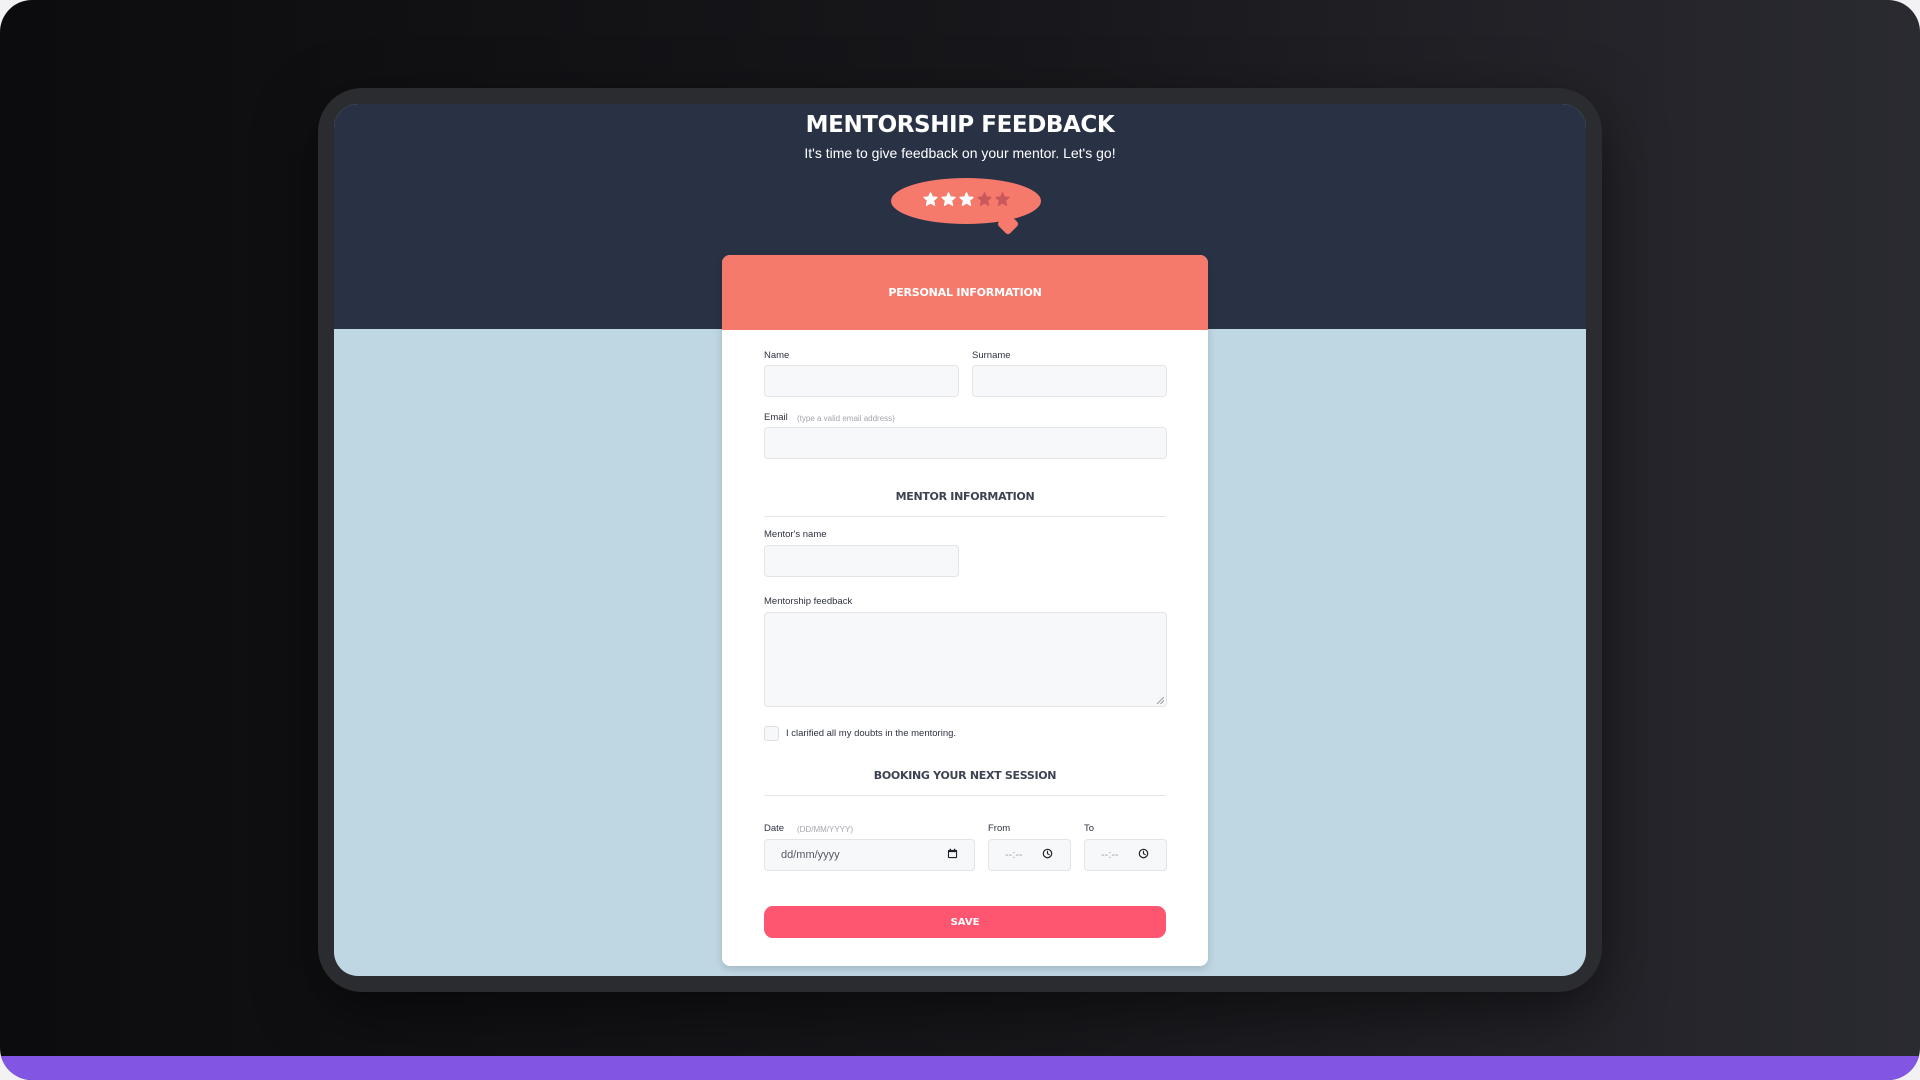 This screenshot has height=1080, width=1920. What do you see at coordinates (965, 795) in the screenshot?
I see `booking-section-divider` at bounding box center [965, 795].